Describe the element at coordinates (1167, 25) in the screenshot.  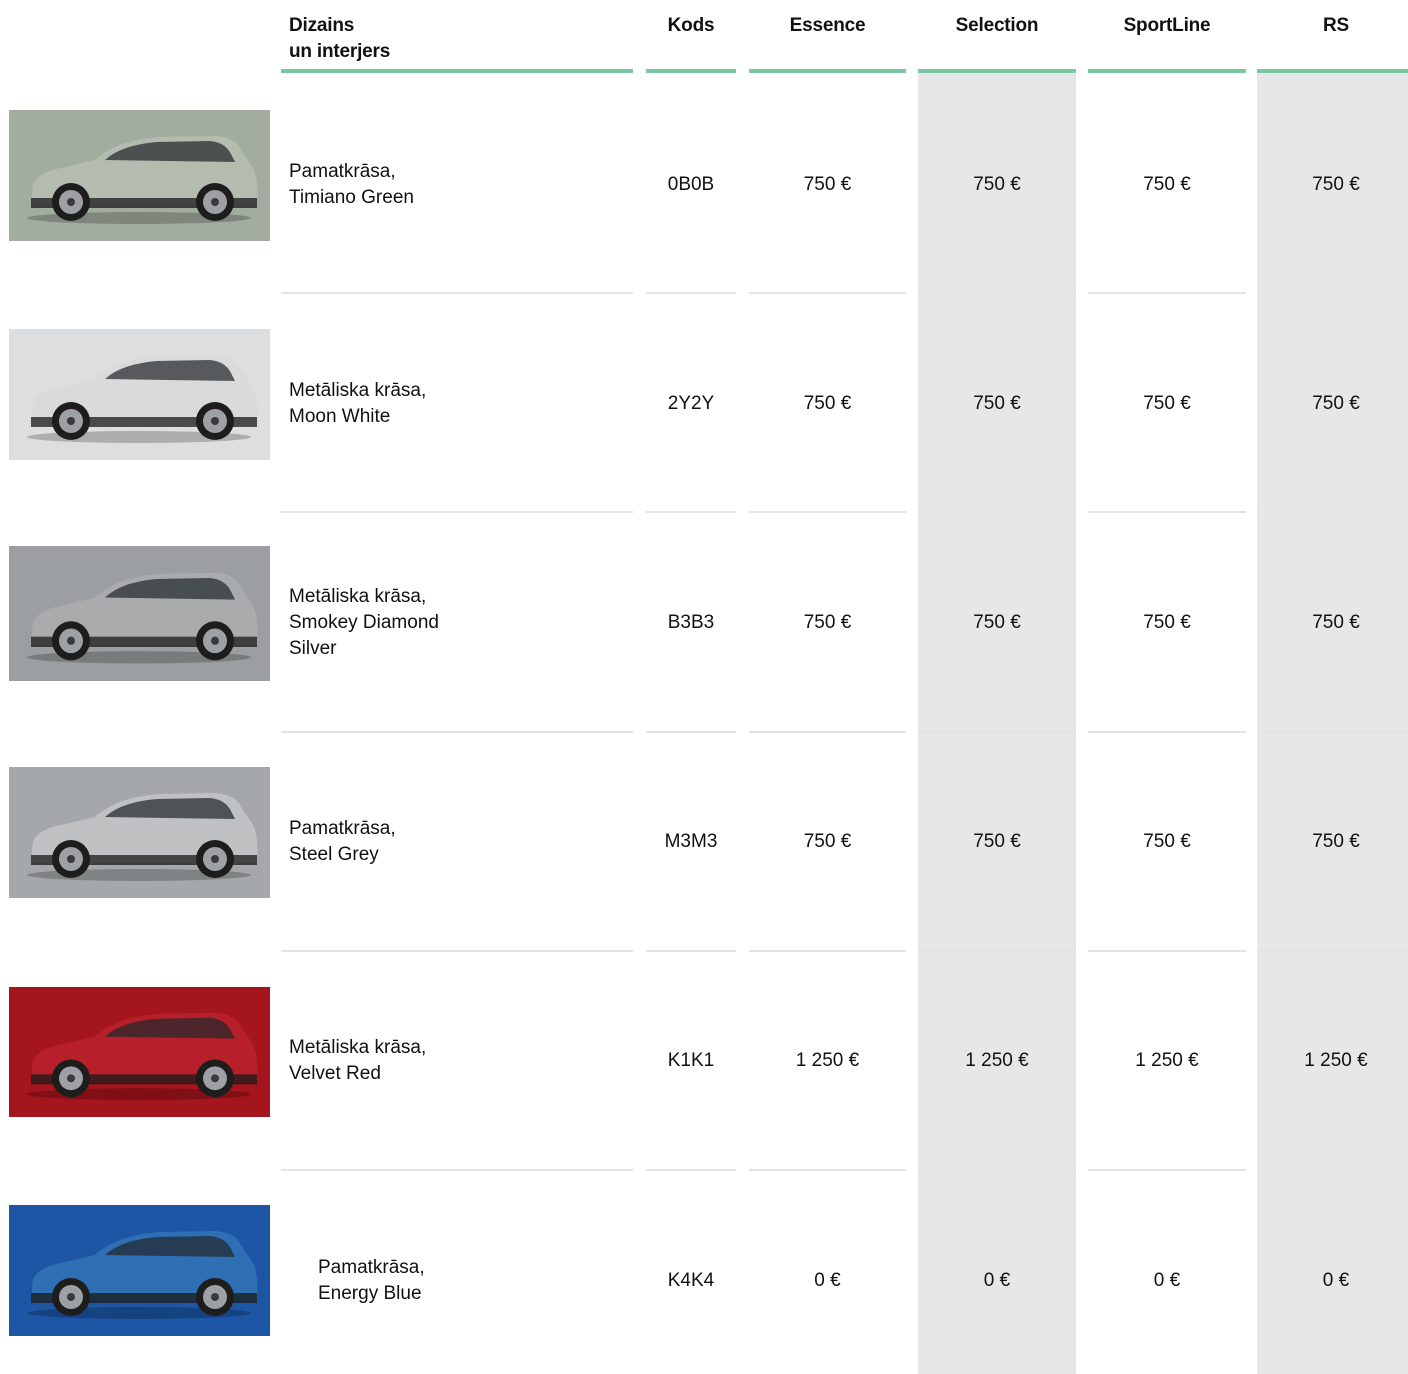
I see `header-sportline: SportLine` at that location.